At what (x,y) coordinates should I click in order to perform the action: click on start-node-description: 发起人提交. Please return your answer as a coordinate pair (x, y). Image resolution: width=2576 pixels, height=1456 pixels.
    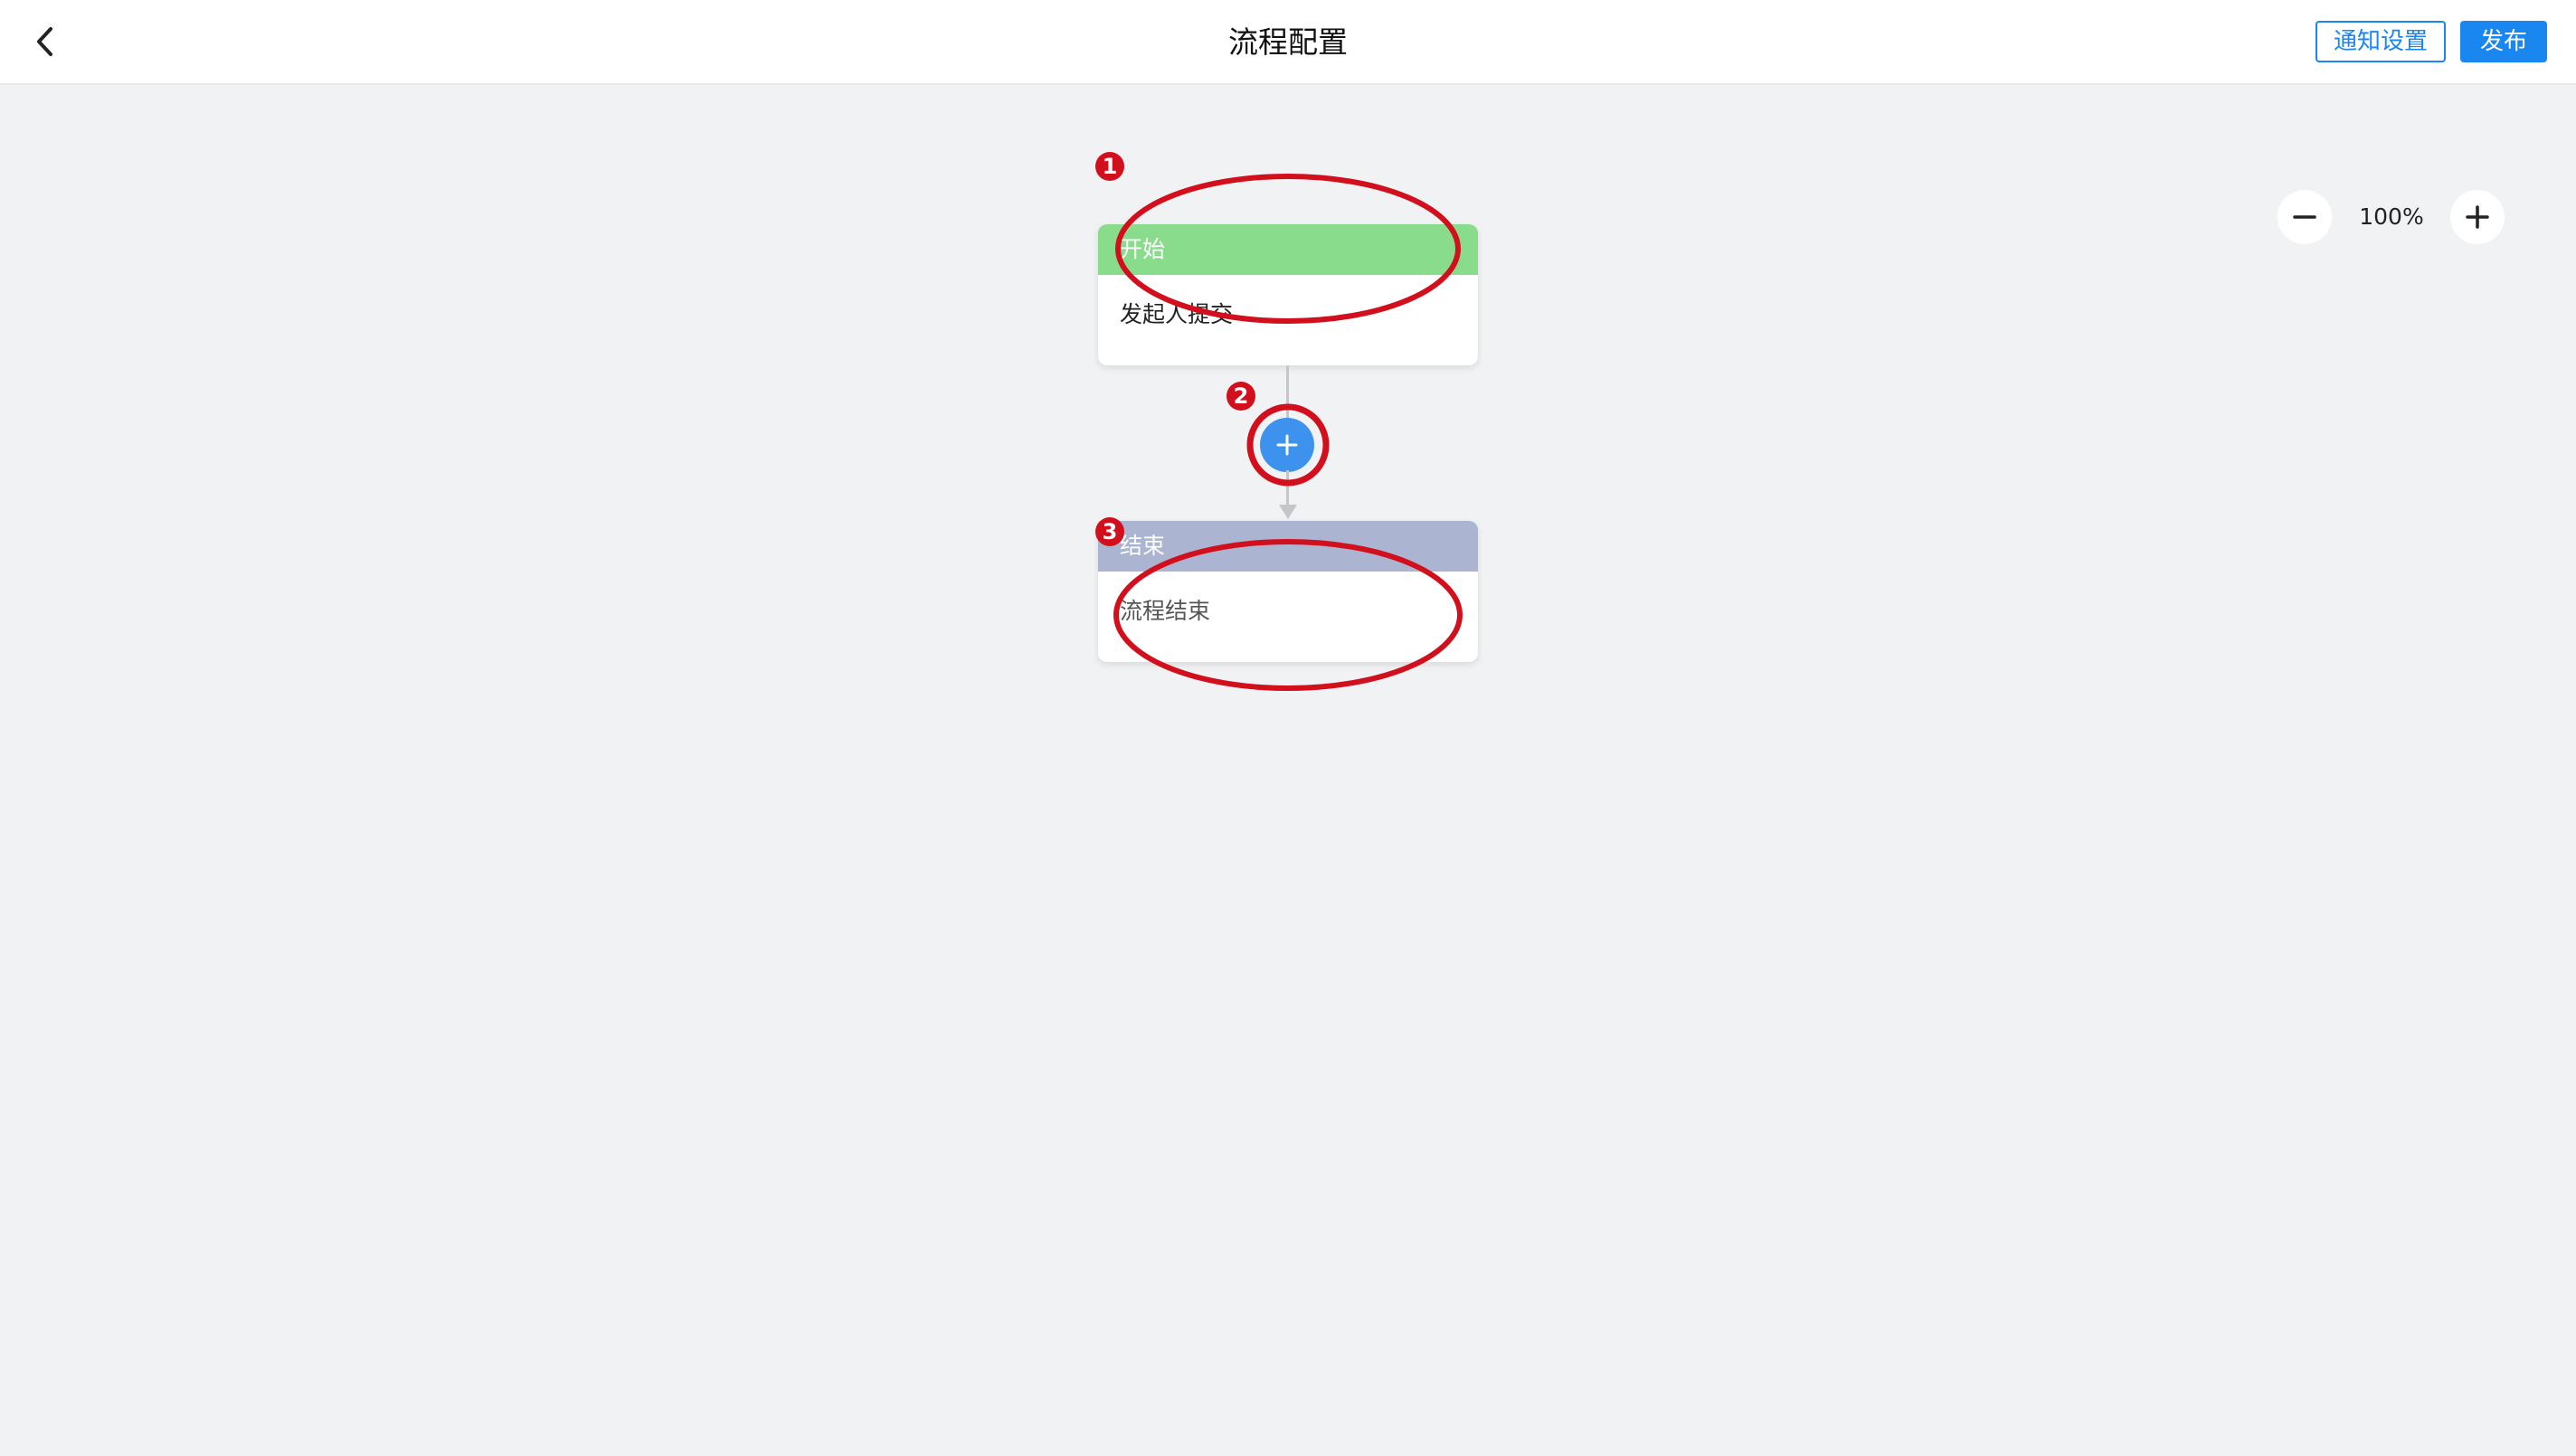
    Looking at the image, I should click on (1177, 314).